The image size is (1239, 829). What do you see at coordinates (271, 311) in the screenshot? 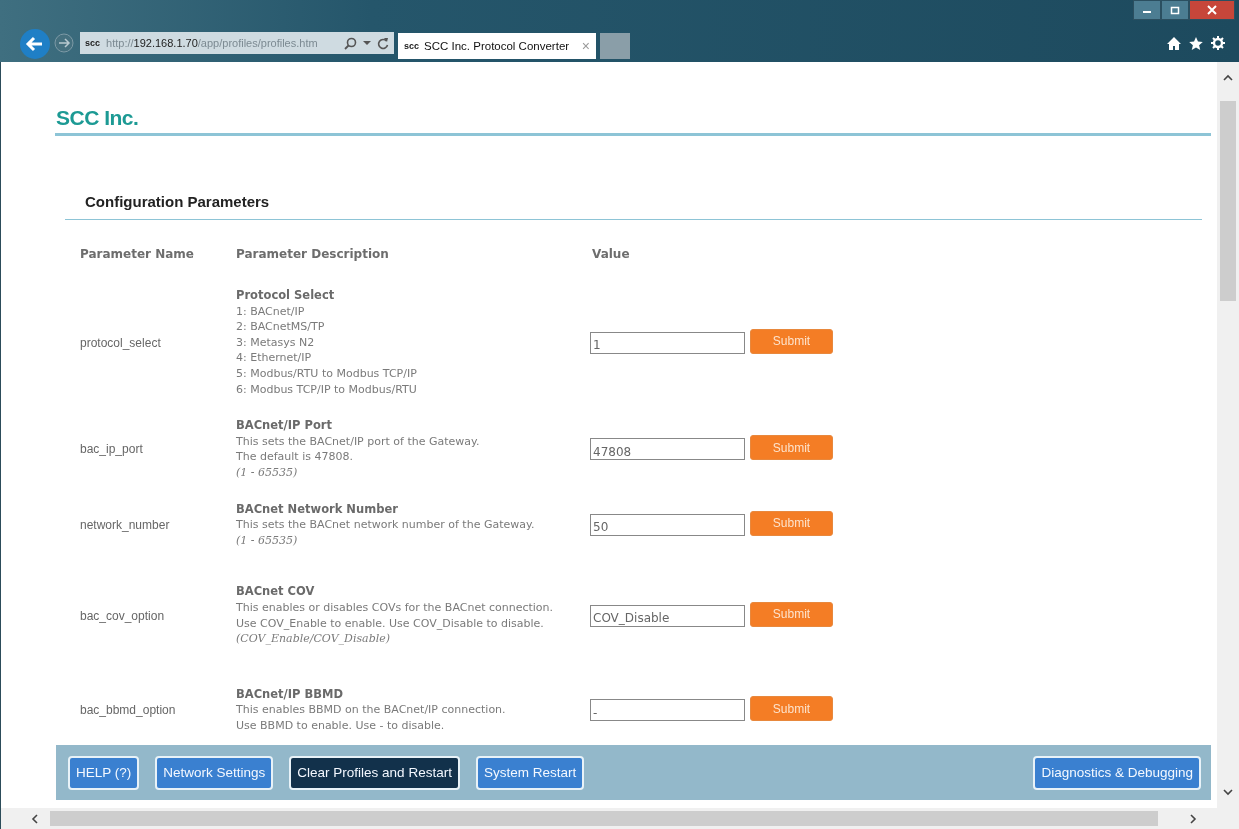
I see `description-line: 1: BACnet/IP` at bounding box center [271, 311].